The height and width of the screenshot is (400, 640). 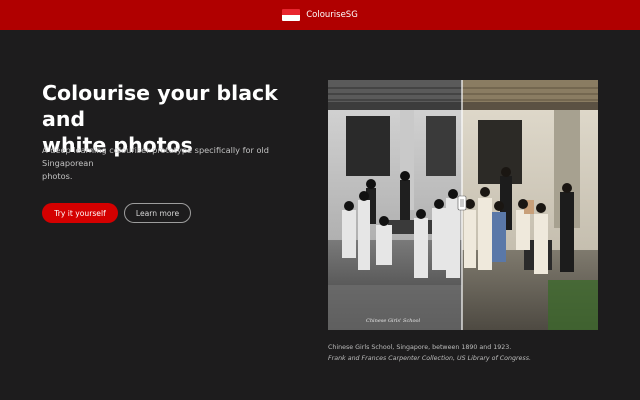 What do you see at coordinates (80, 213) in the screenshot?
I see `try-it-yourself-button: Try it yourself` at bounding box center [80, 213].